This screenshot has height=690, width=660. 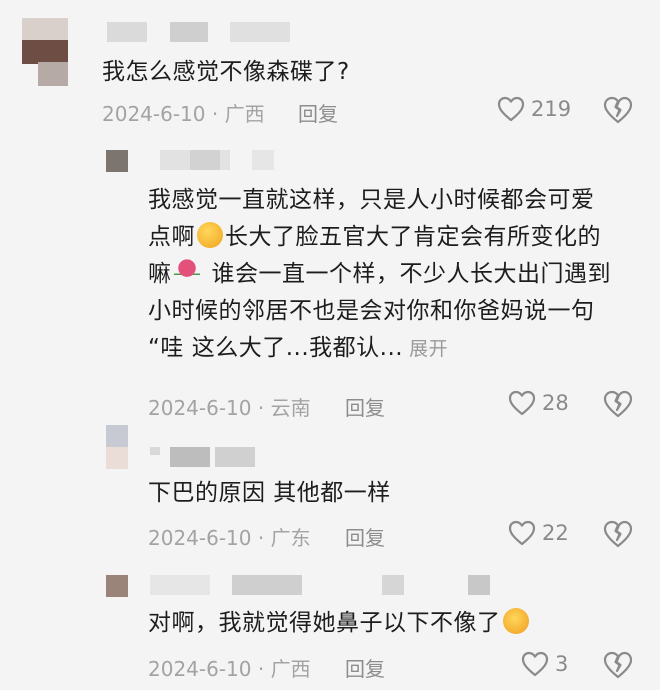 I want to click on comment-text-line: “哇 这么大了...我都认... 展开, so click(x=298, y=348).